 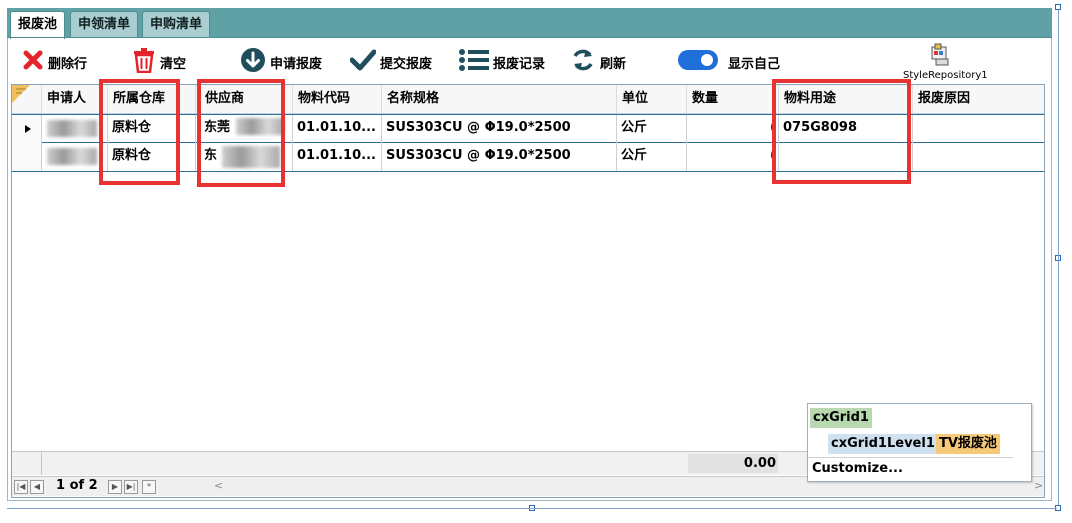 I want to click on prev-page-button: ◀, so click(x=37, y=487).